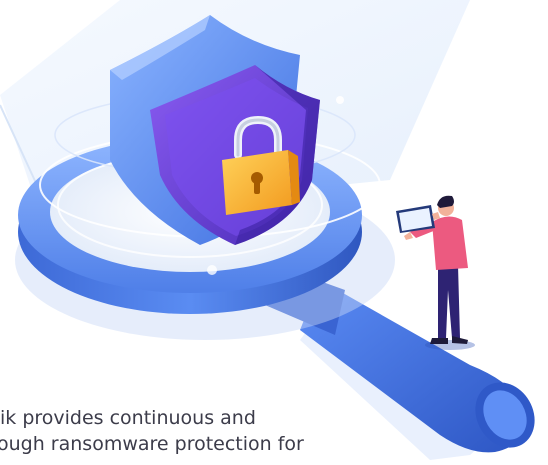 The image size is (548, 465). Describe the element at coordinates (128, 418) in the screenshot. I see `caption-line-1: ik provides continuous and` at that location.